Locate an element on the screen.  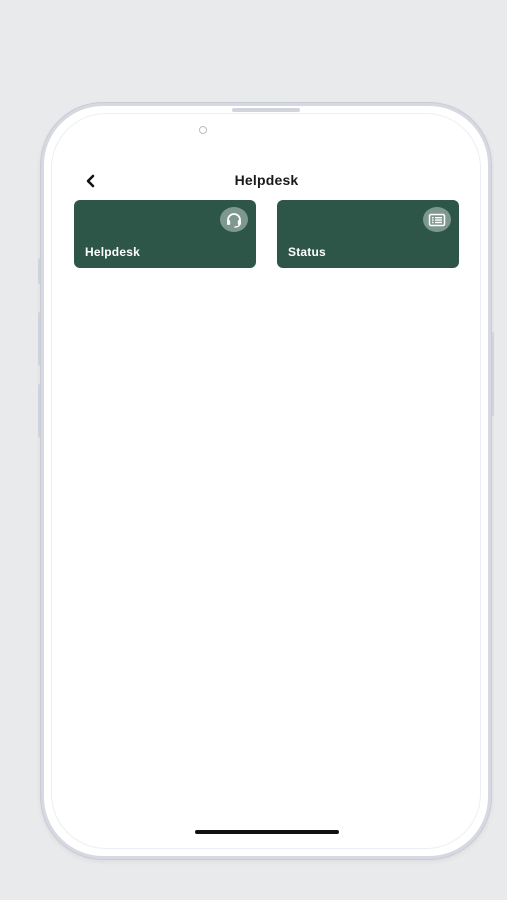
helpdesk-tile: Helpdesk is located at coordinates (165, 234).